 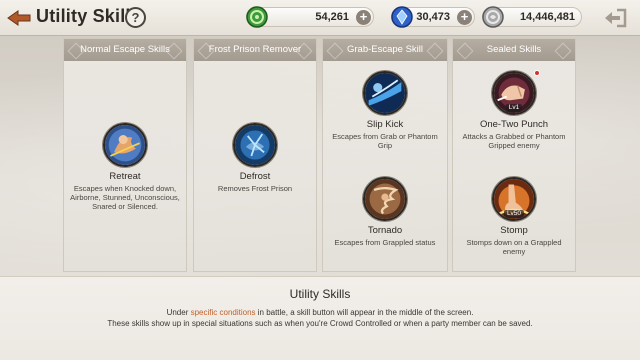 I want to click on blue-gem-icon, so click(x=402, y=17).